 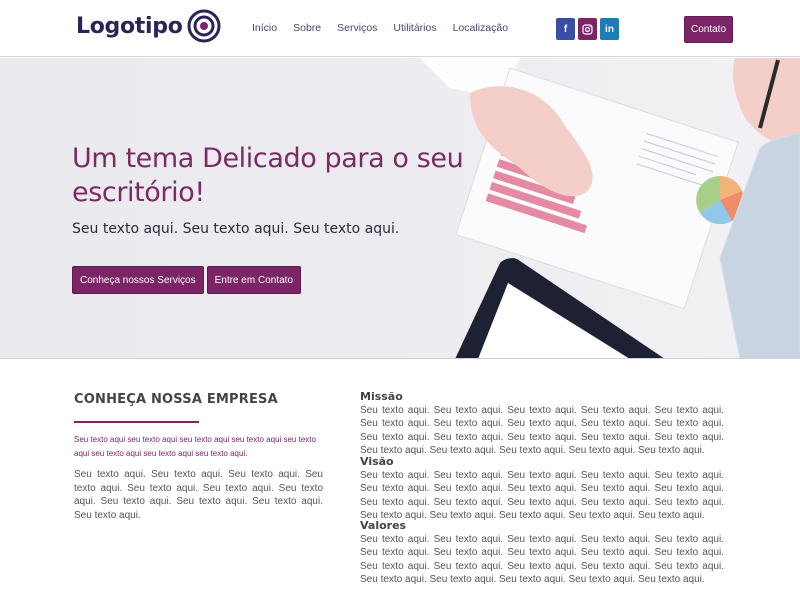 What do you see at coordinates (708, 29) in the screenshot?
I see `contact-button: Contato` at bounding box center [708, 29].